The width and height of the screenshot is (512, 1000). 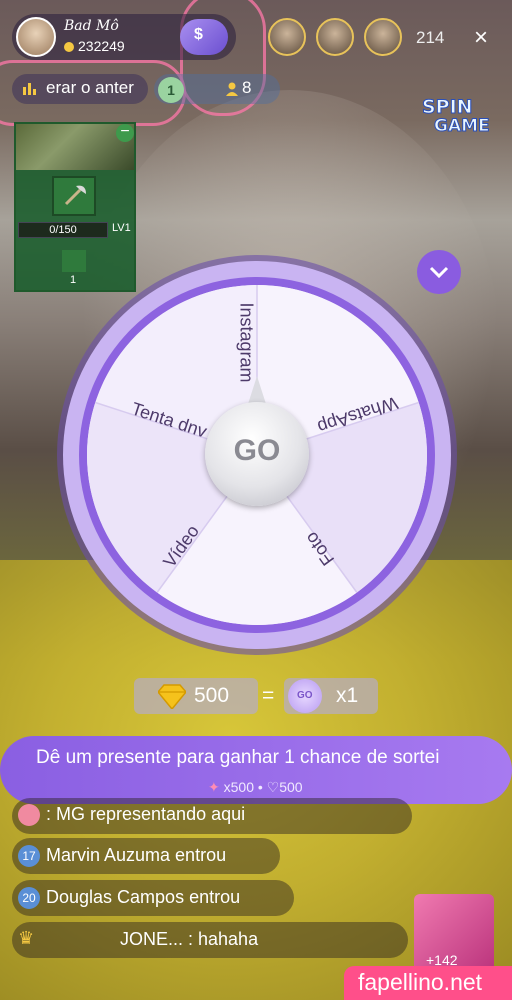 What do you see at coordinates (171, 90) in the screenshot?
I see `level-badge: 1` at bounding box center [171, 90].